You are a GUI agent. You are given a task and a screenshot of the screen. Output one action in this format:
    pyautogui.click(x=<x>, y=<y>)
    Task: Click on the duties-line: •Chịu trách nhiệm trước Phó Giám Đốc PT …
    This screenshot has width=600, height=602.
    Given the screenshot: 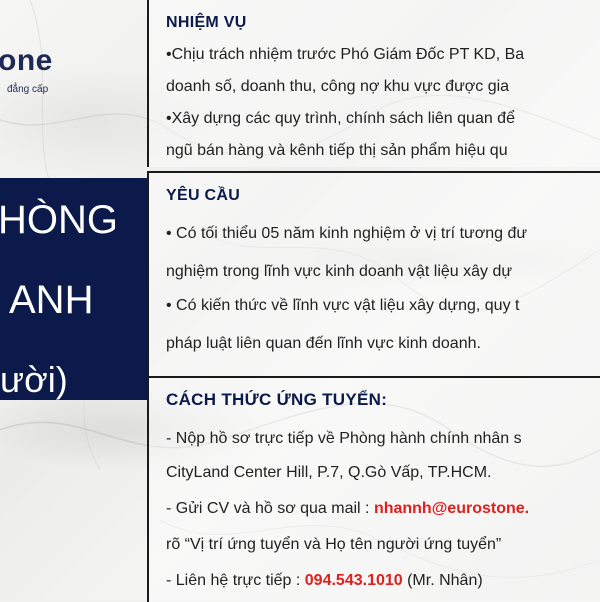 What is the action you would take?
    pyautogui.click(x=345, y=54)
    